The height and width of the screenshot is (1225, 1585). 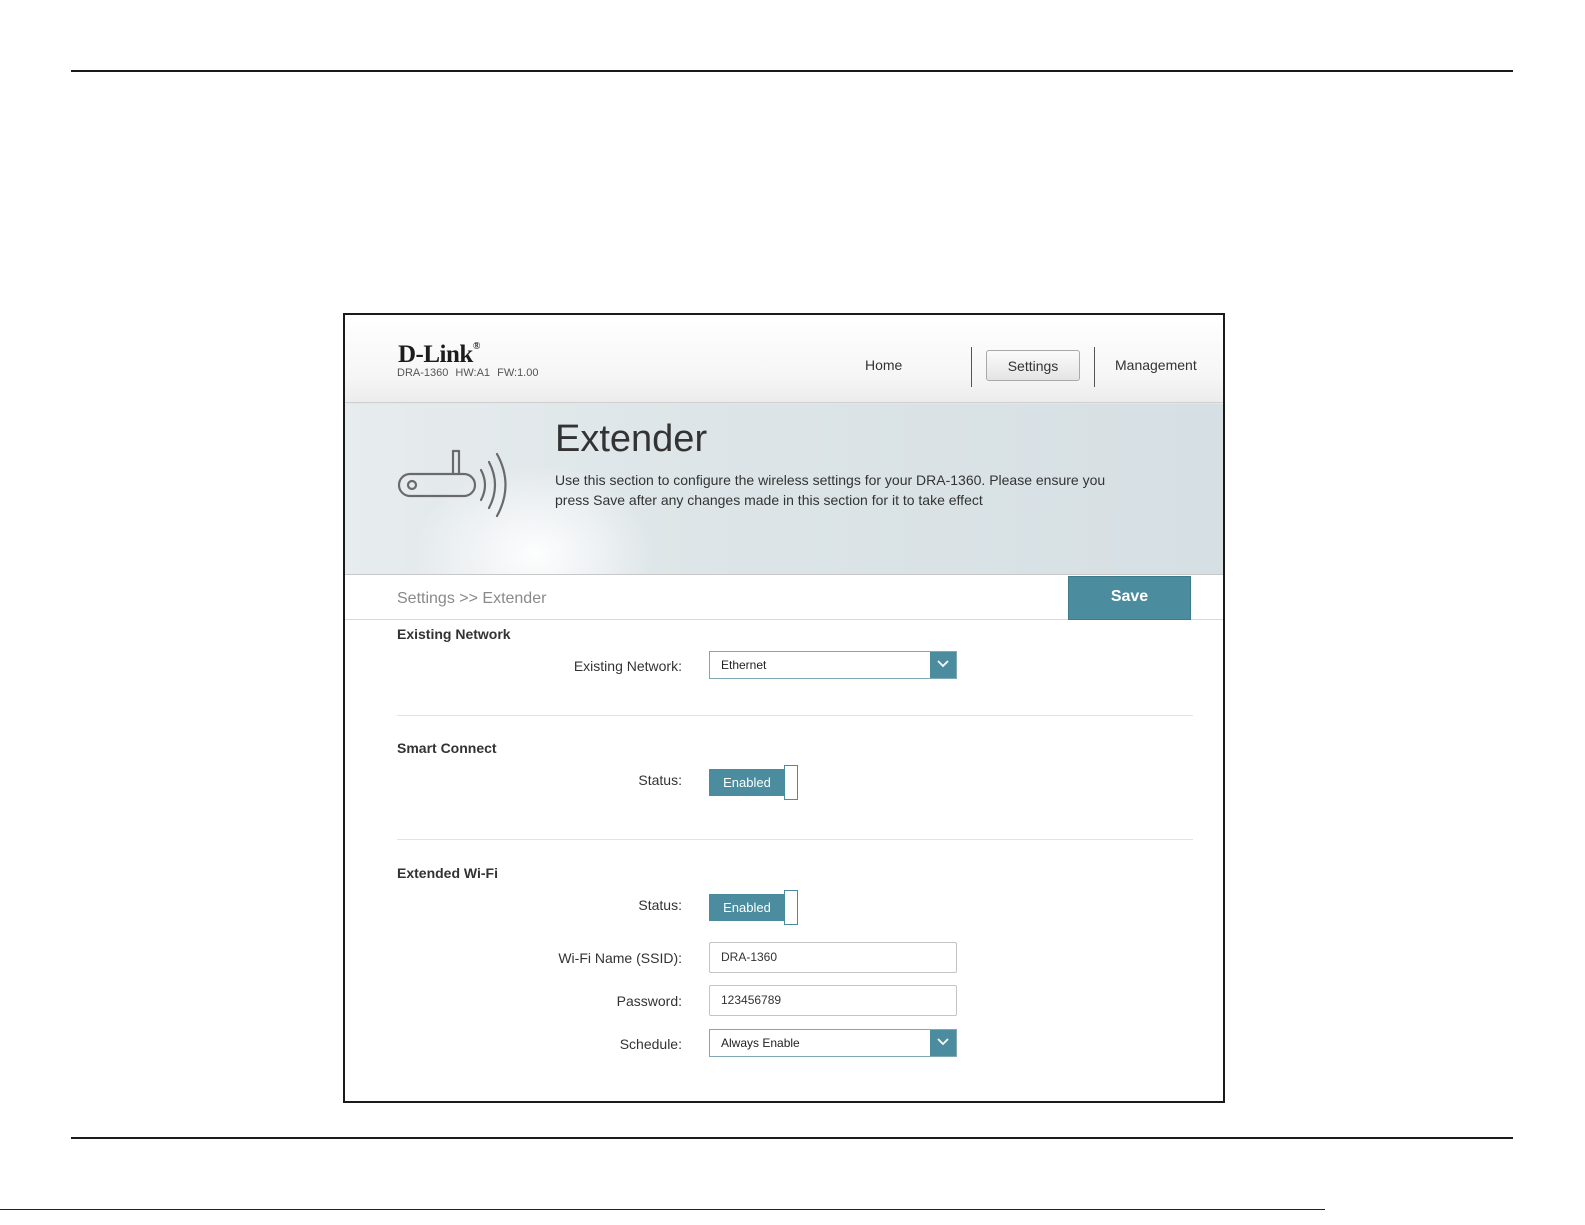 What do you see at coordinates (447, 748) in the screenshot?
I see `section-title-smart-connect: Smart Connect` at bounding box center [447, 748].